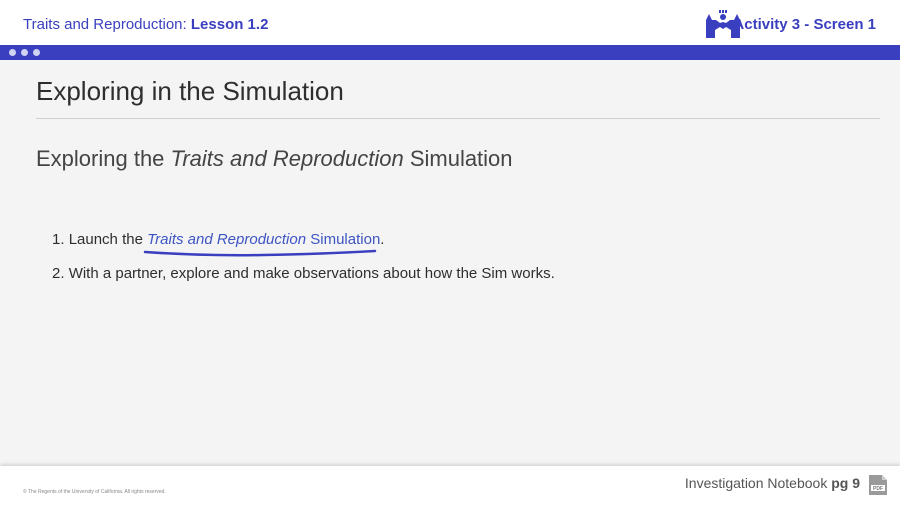 The height and width of the screenshot is (506, 900). I want to click on notebook-reference: Investigation Notebook pg 9, so click(772, 483).